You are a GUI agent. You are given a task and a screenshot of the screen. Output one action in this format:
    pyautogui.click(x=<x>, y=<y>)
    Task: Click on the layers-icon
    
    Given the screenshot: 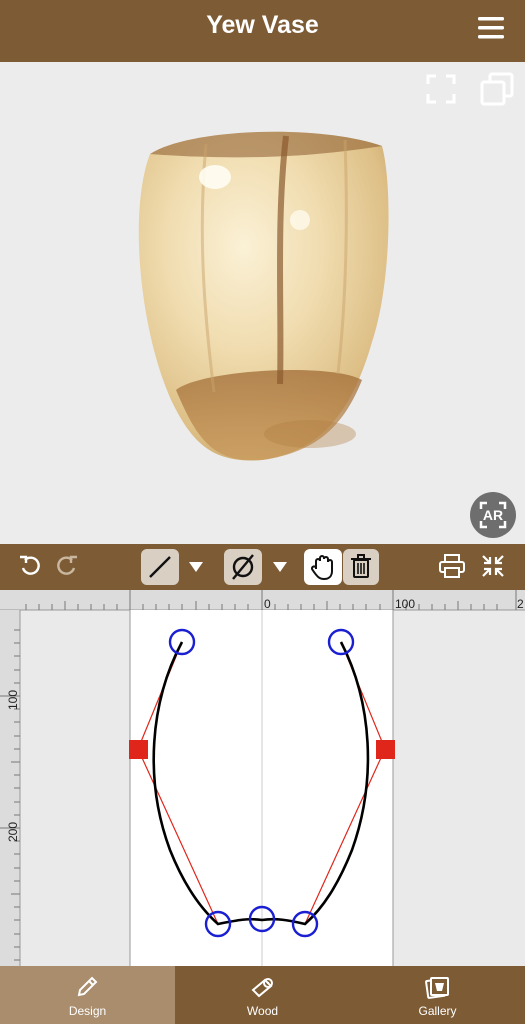 What is the action you would take?
    pyautogui.click(x=497, y=89)
    